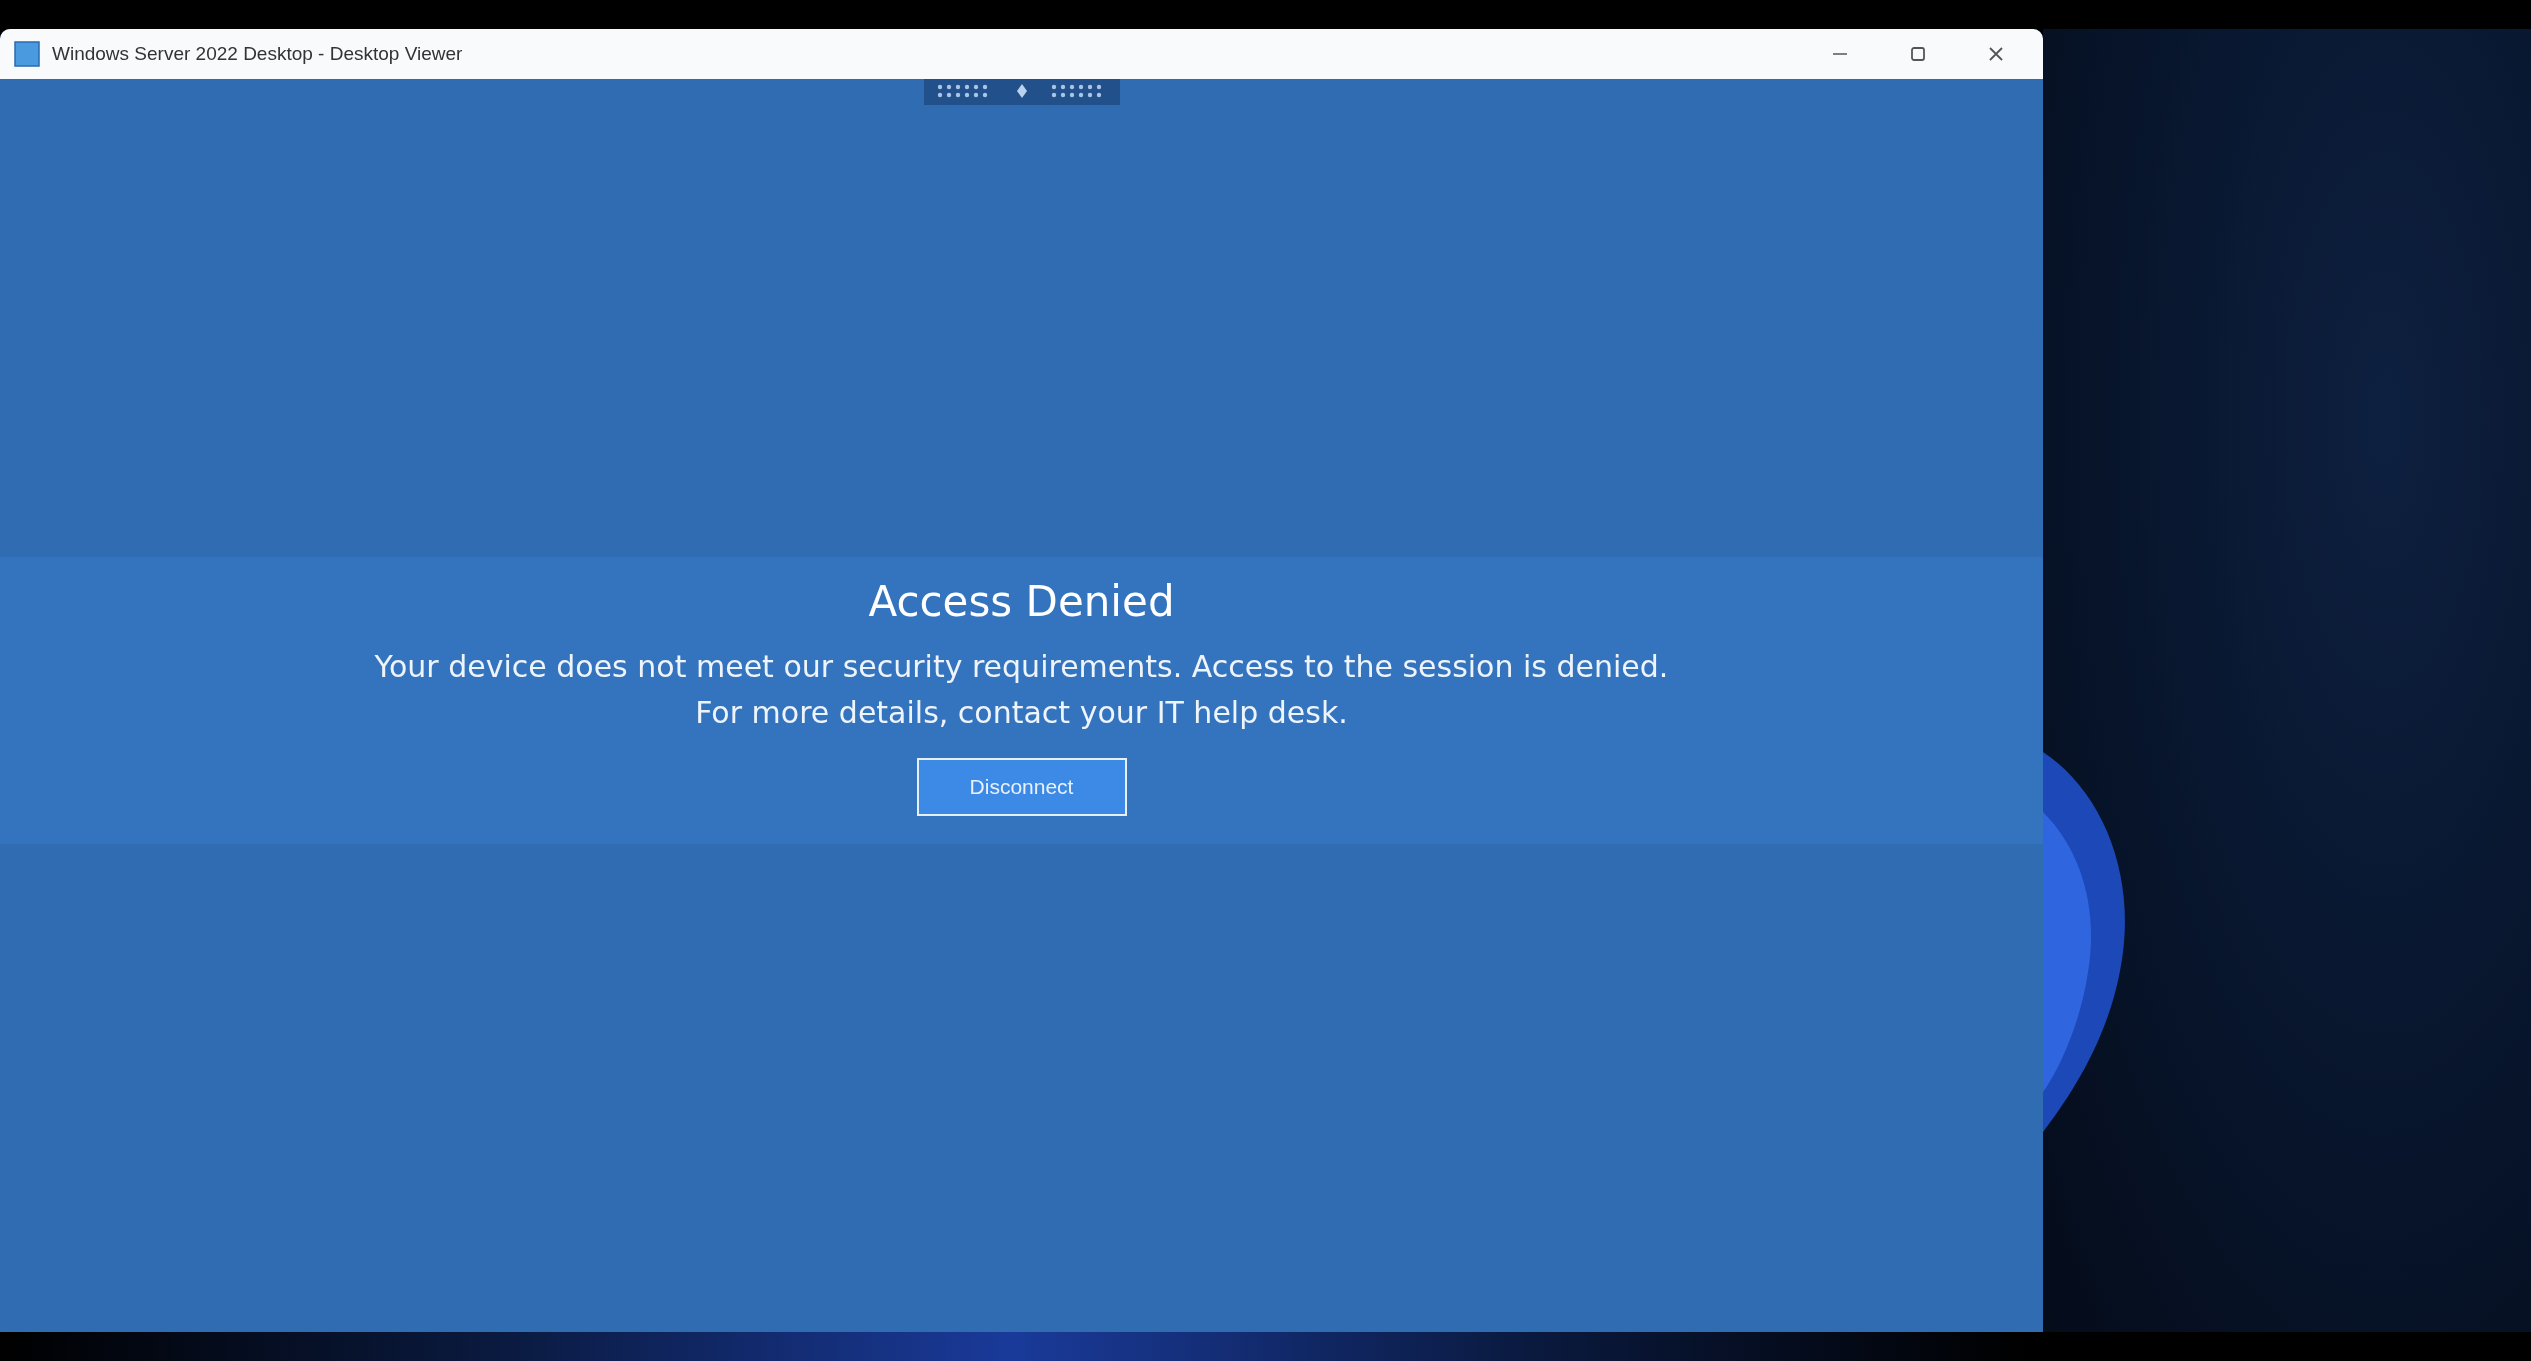  What do you see at coordinates (257, 54) in the screenshot?
I see `window-title: Windows Server 2022 Desktop - Desktop Viewer` at bounding box center [257, 54].